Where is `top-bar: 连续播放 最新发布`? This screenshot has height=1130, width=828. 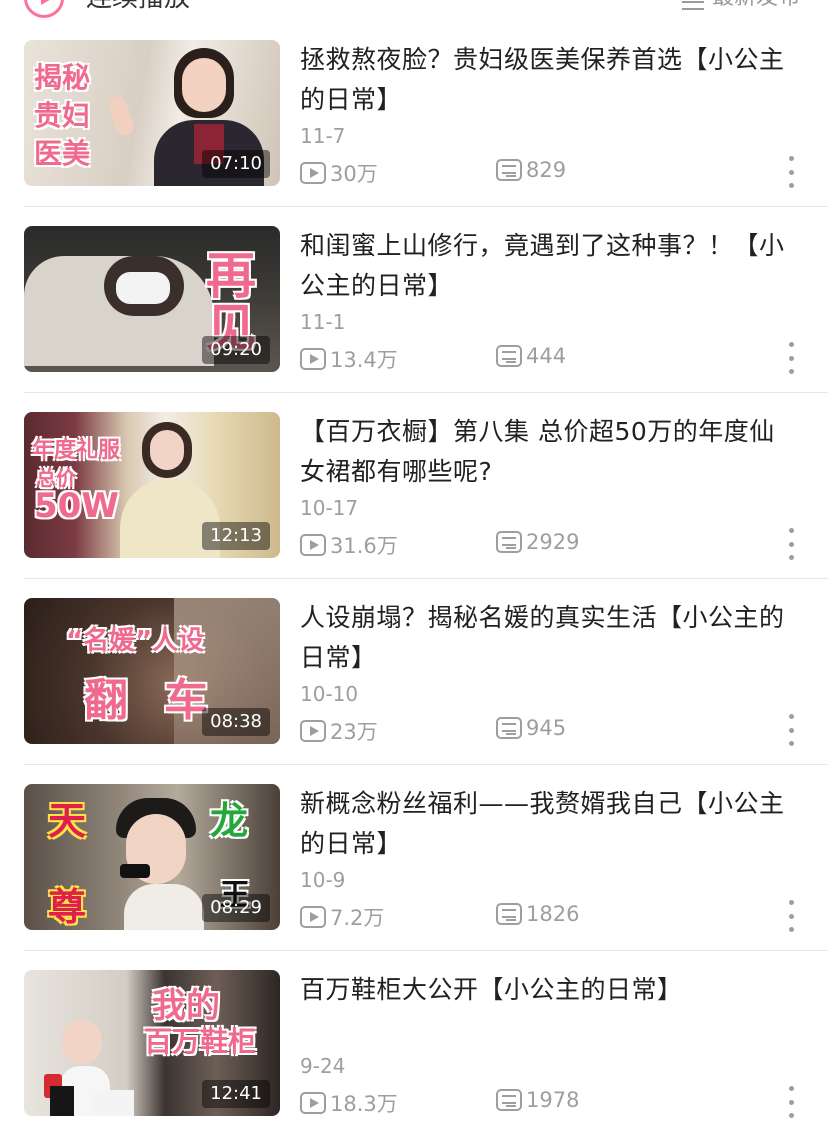
top-bar: 连续播放 最新发布 is located at coordinates (414, 14).